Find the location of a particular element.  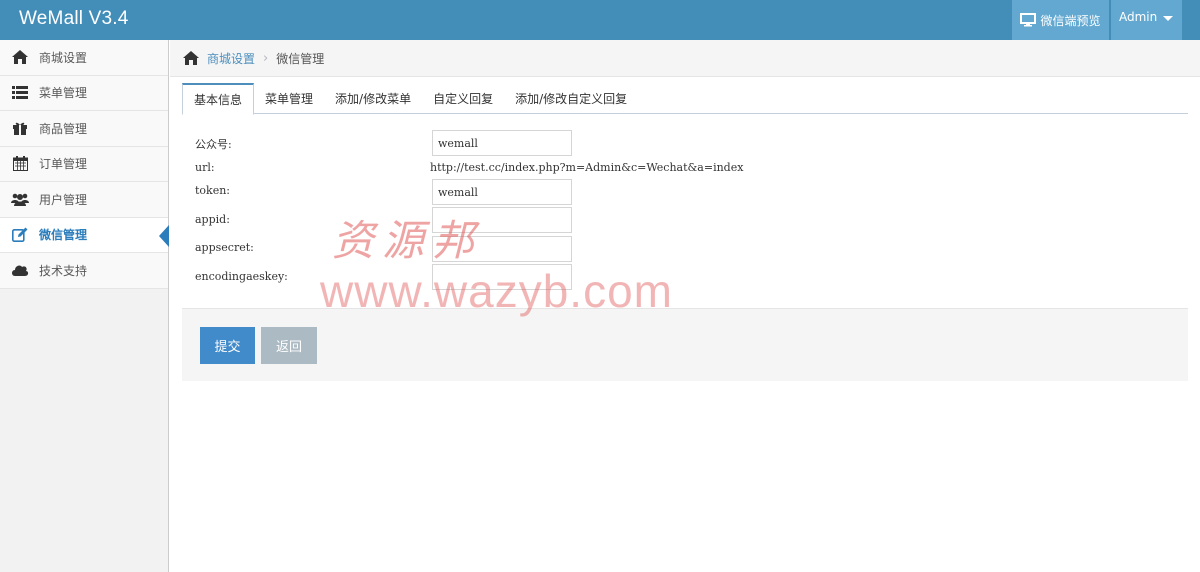

users-icon is located at coordinates (20, 199).